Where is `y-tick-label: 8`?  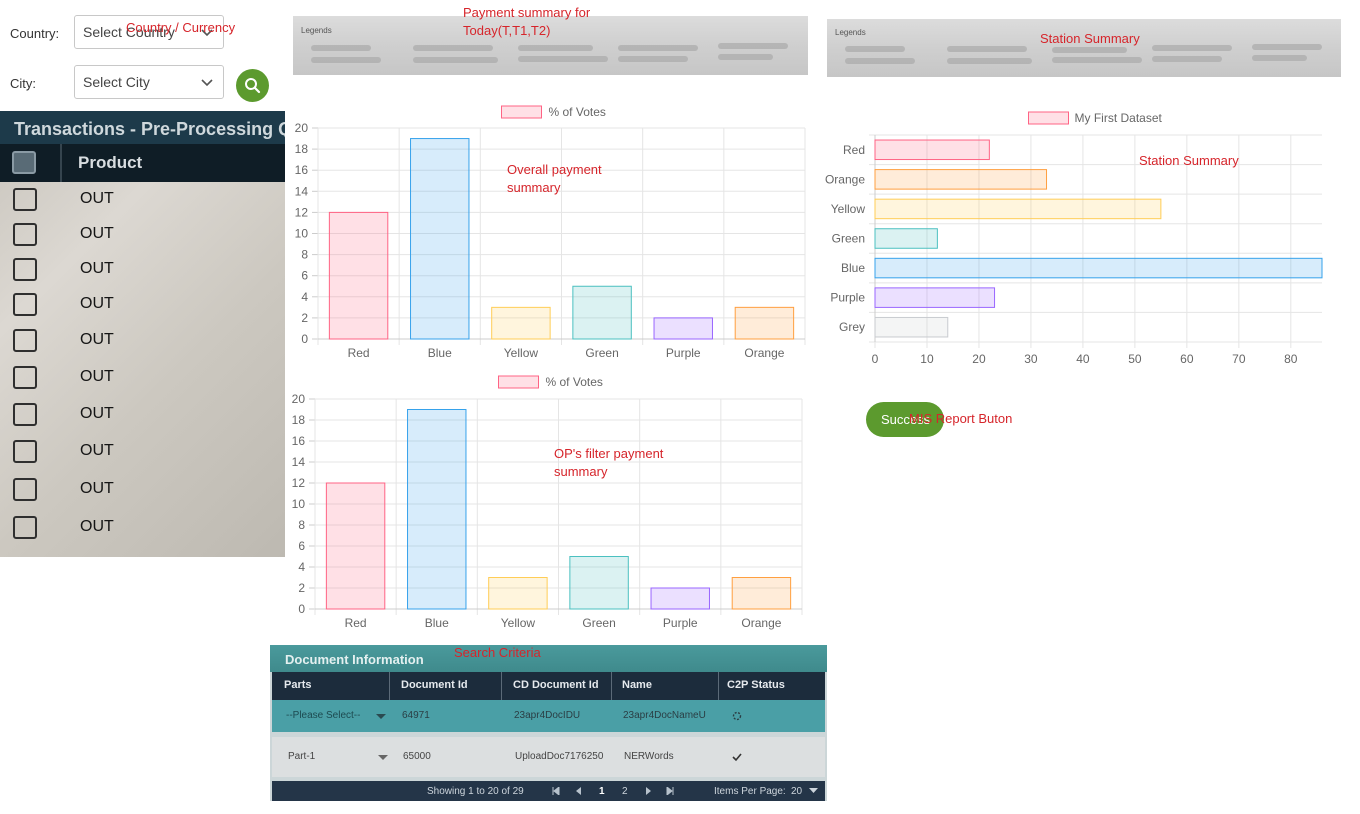 y-tick-label: 8 is located at coordinates (301, 525).